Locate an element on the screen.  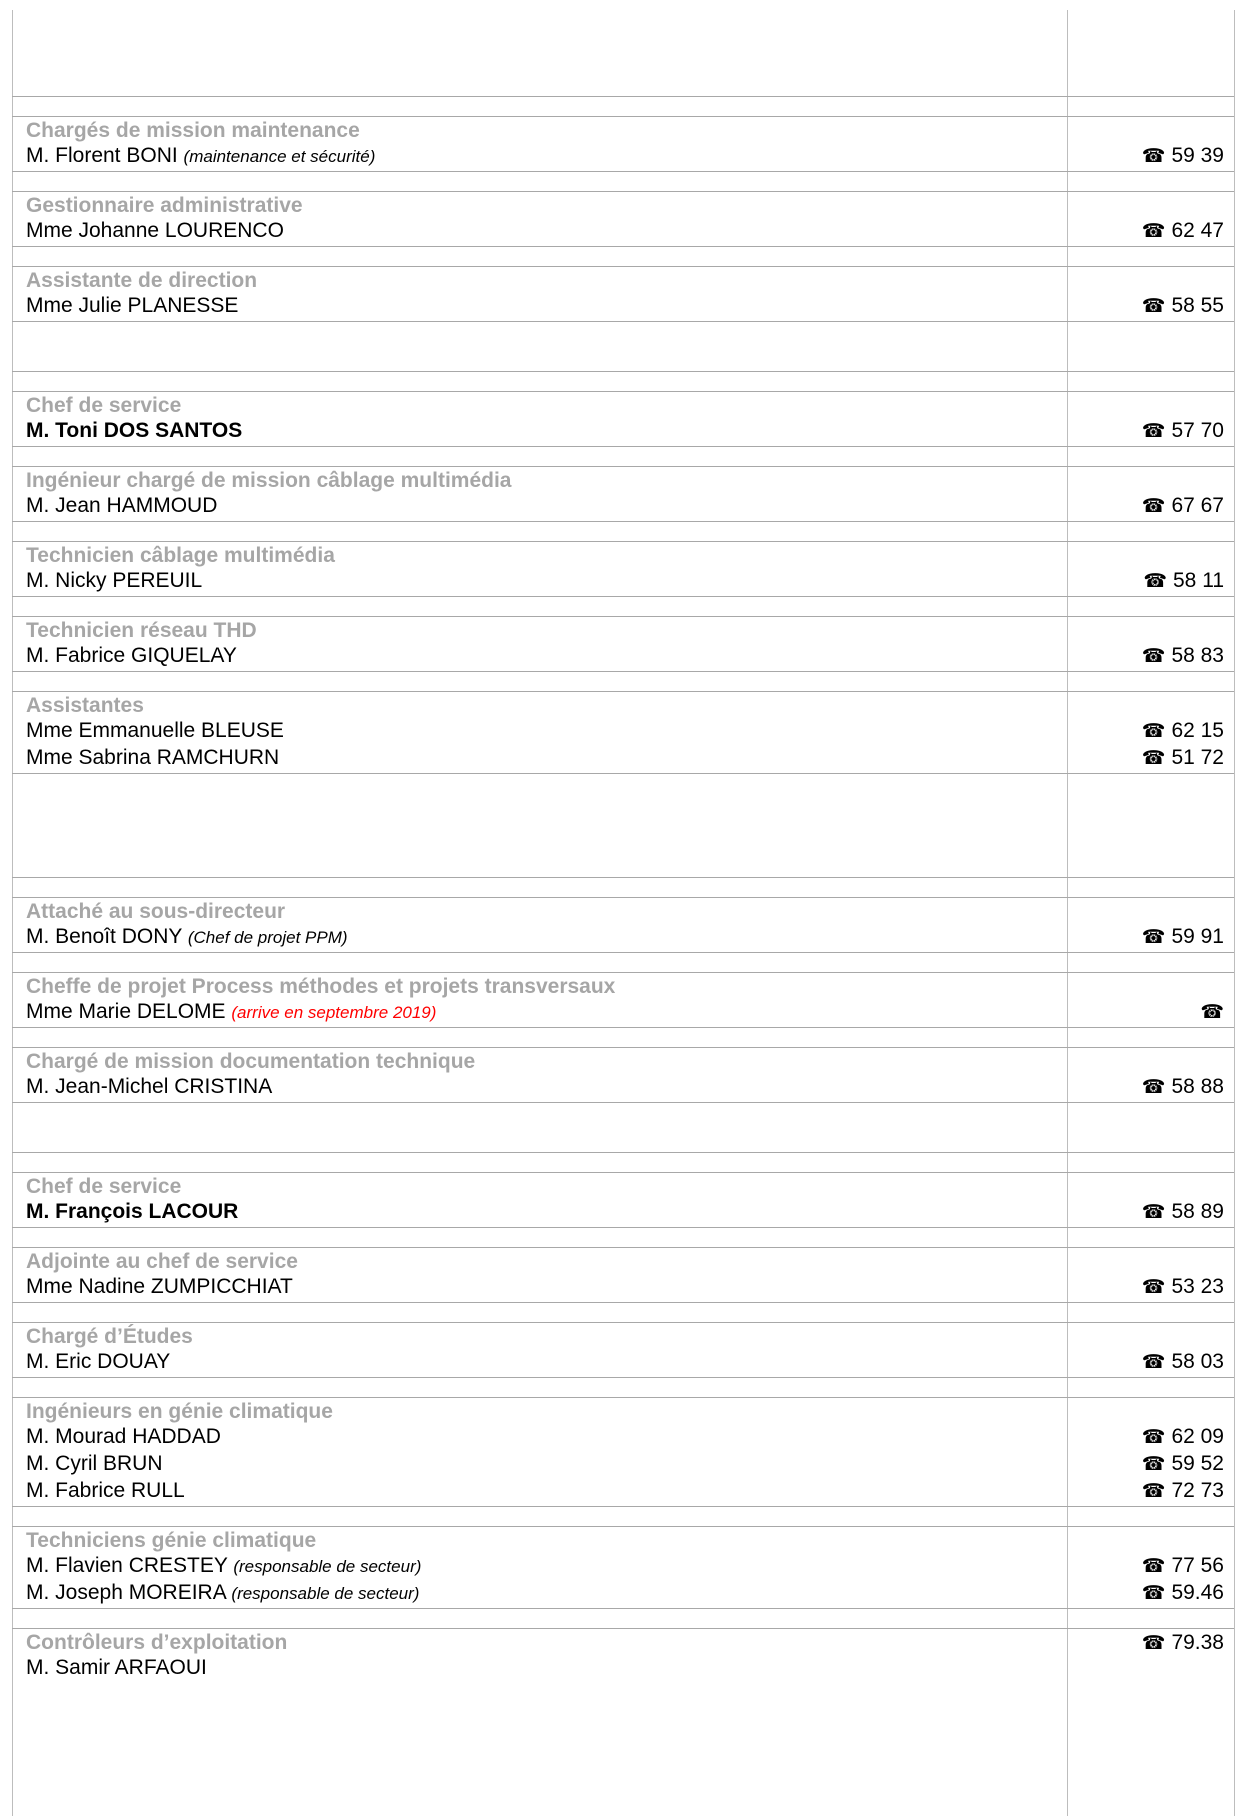
phone-number: 59 91 is located at coordinates (1197, 936).